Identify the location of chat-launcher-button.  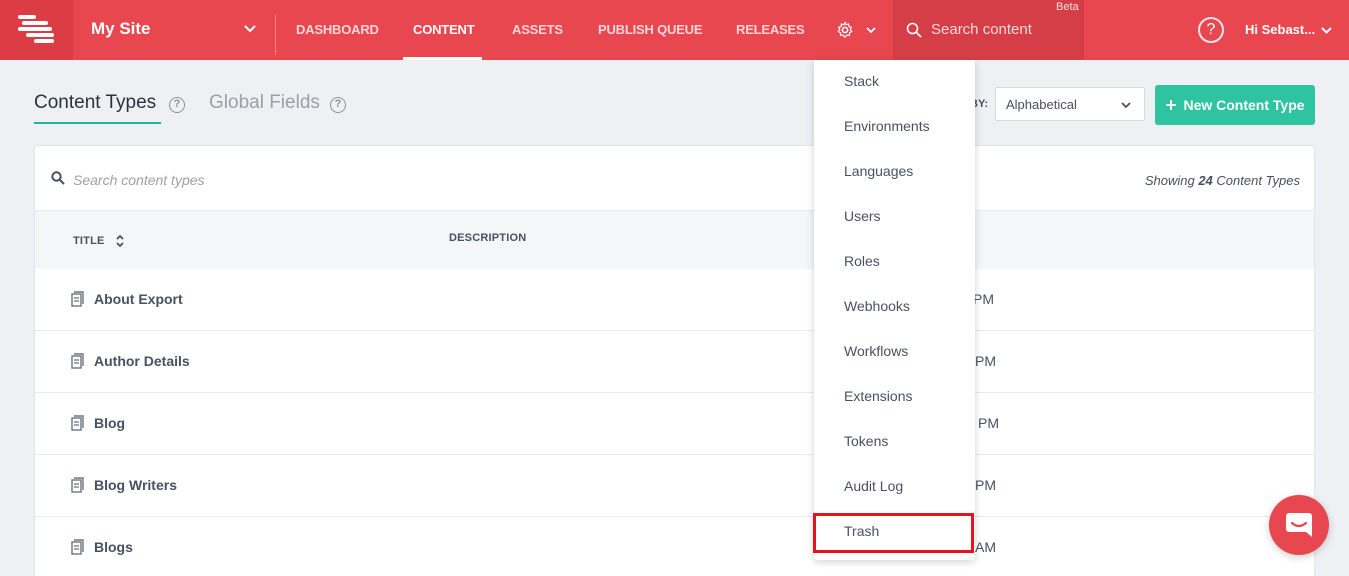
(1299, 525).